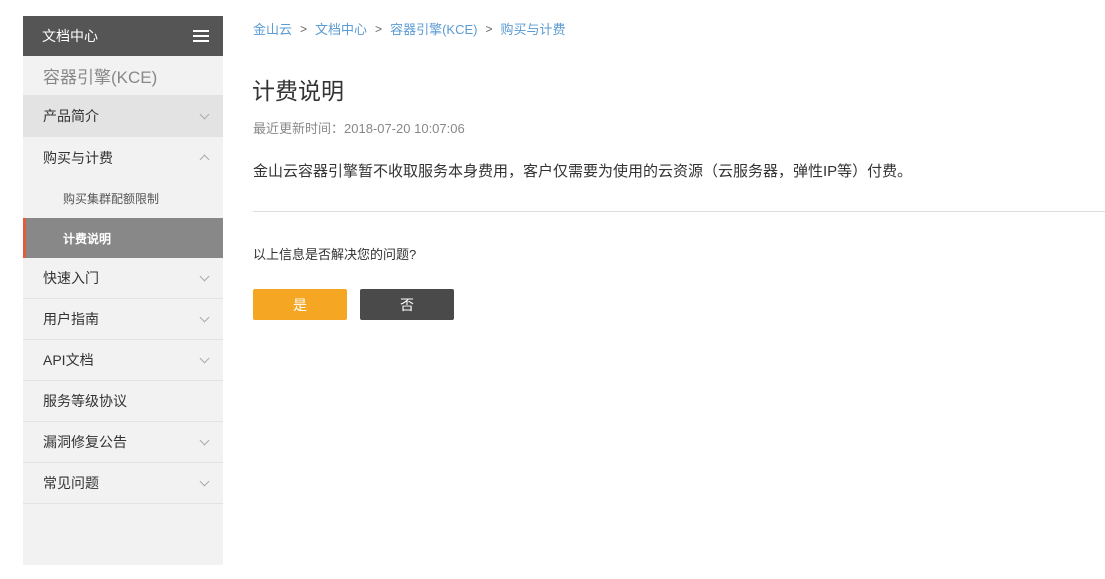  Describe the element at coordinates (532, 28) in the screenshot. I see `breadcrumb-link-purchase-billing: 购买与计费` at that location.